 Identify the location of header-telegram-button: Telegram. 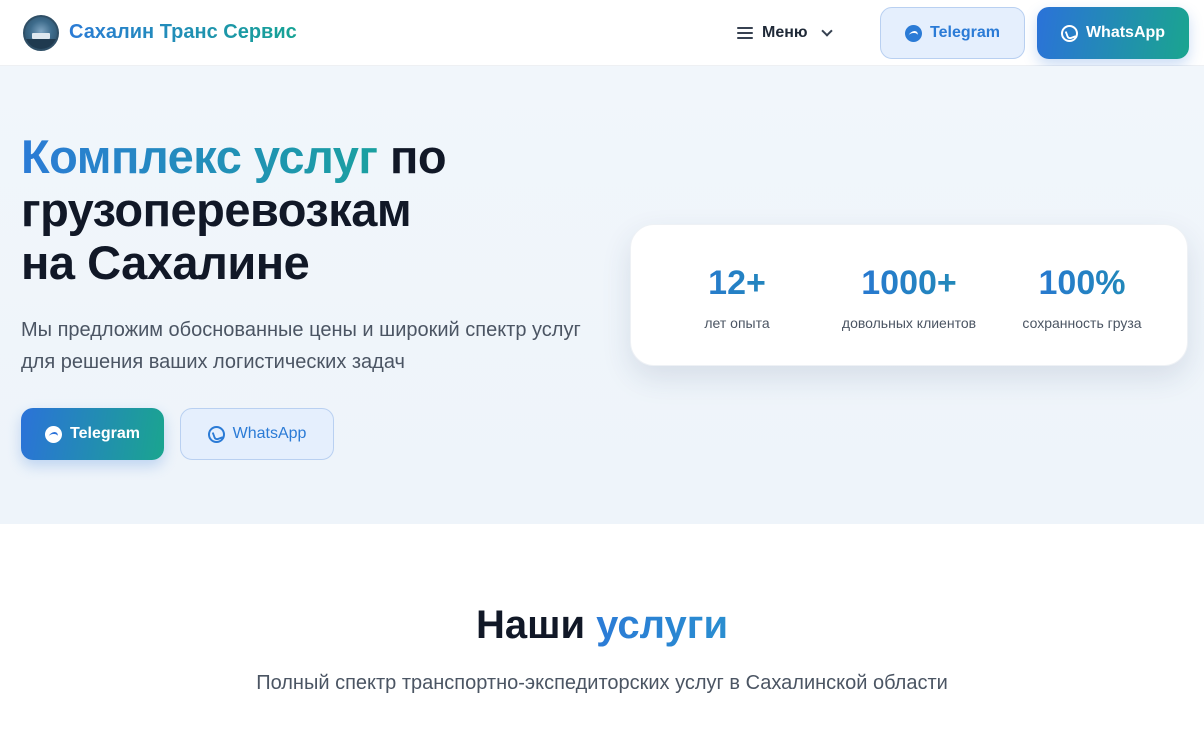
(952, 33).